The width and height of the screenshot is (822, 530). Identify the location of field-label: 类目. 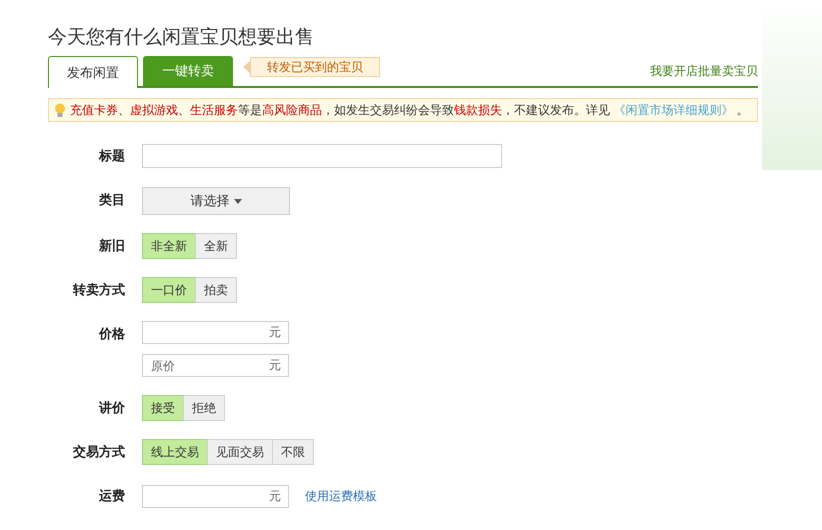
(112, 200).